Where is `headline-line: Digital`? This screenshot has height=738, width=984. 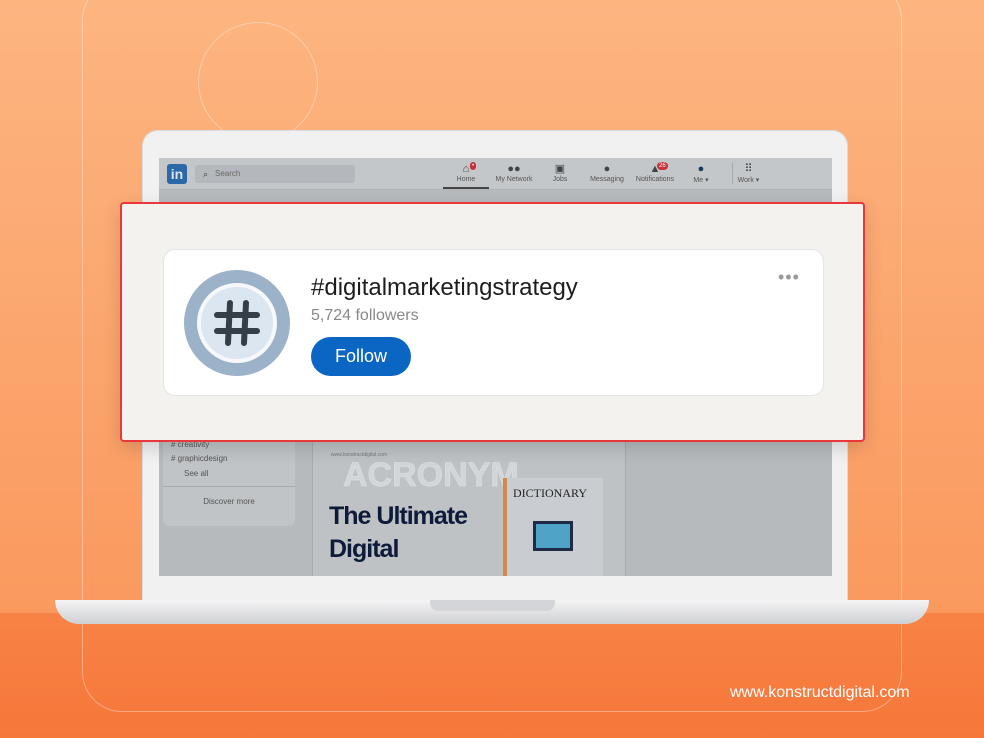 headline-line: Digital is located at coordinates (364, 549).